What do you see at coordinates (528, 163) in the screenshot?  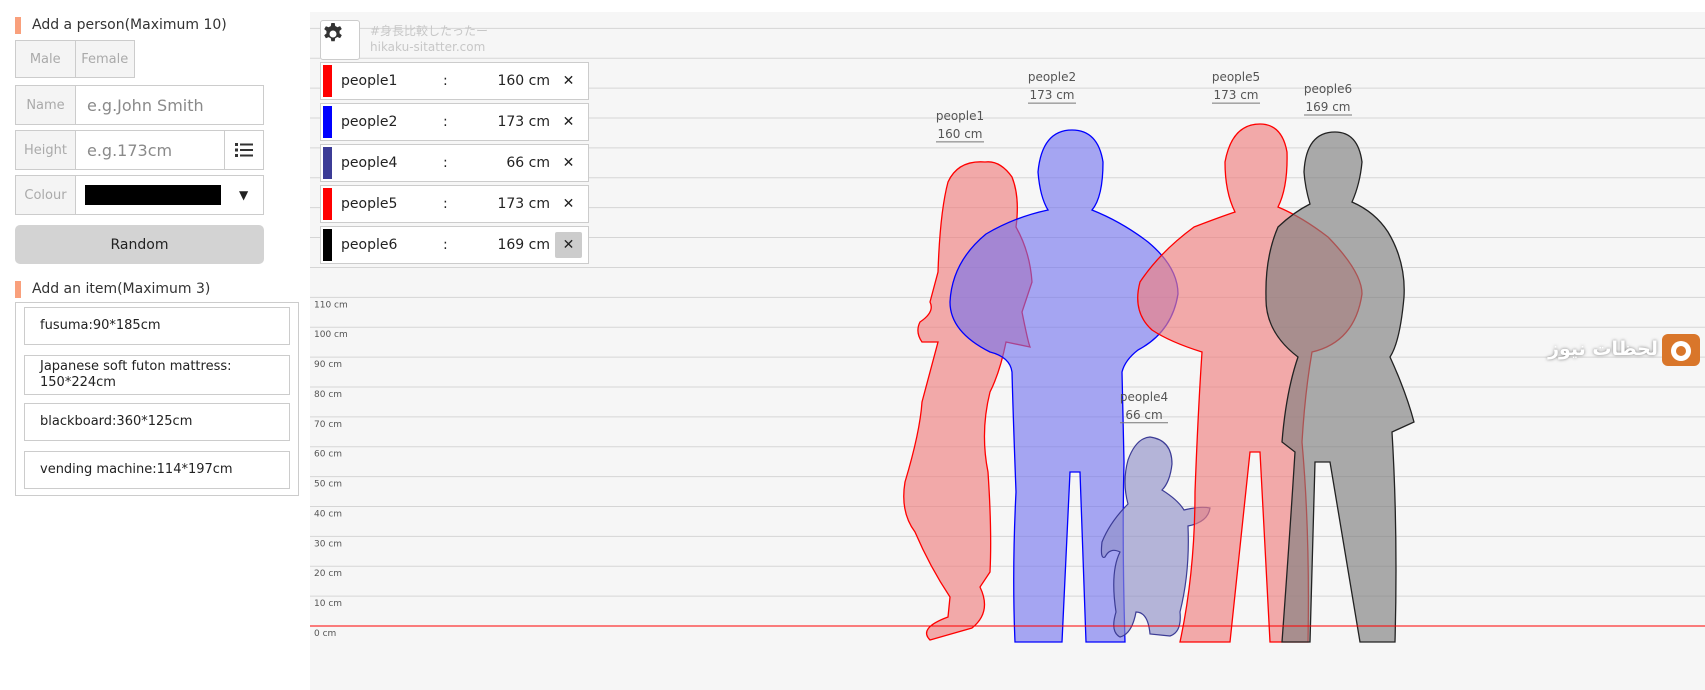 I see `person-height: 66 cm` at bounding box center [528, 163].